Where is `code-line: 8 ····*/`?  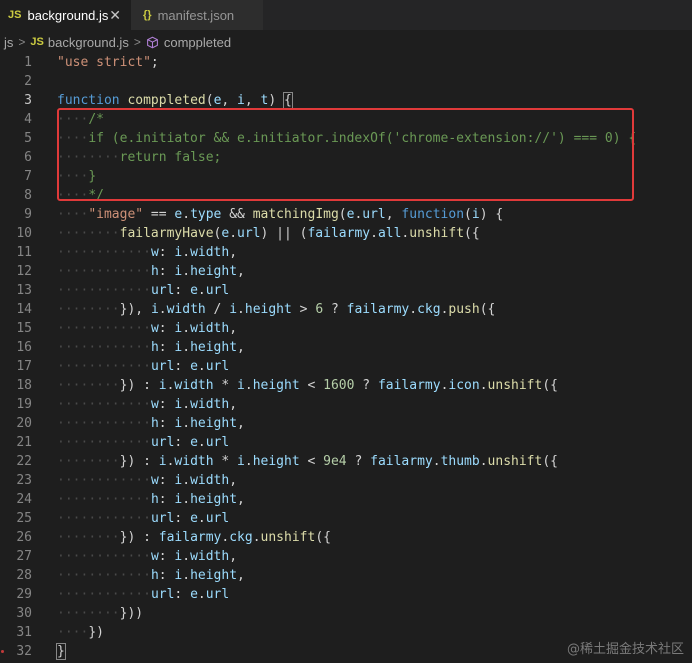
code-line: 8 ····*/ is located at coordinates (346, 195).